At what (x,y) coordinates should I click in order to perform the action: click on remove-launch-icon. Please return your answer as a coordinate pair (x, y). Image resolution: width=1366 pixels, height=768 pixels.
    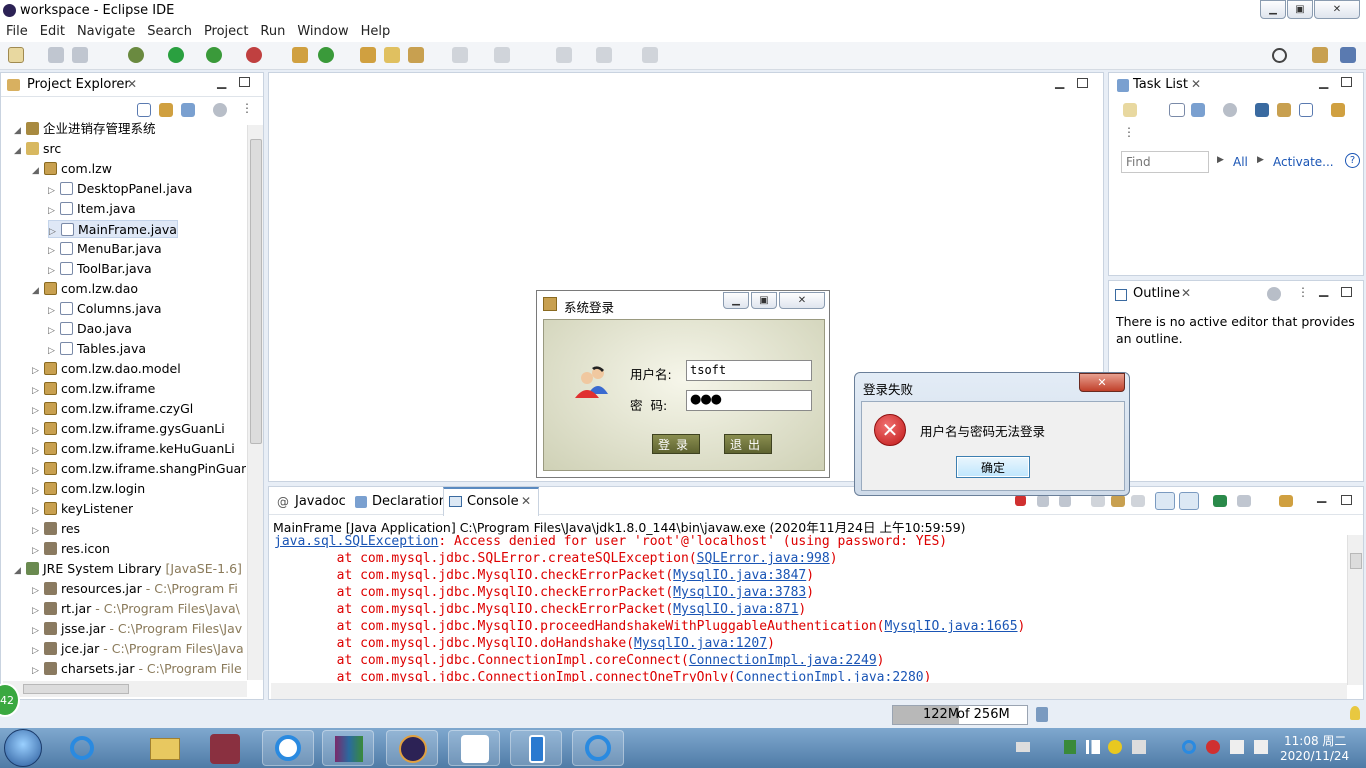
    Looking at the image, I should click on (1043, 501).